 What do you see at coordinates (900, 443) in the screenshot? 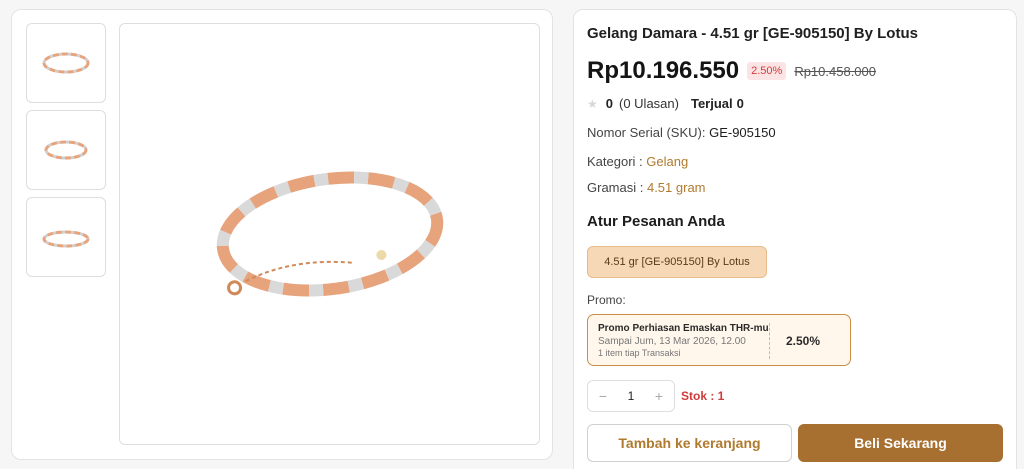
I see `buy-now-button: Beli Sekarang` at bounding box center [900, 443].